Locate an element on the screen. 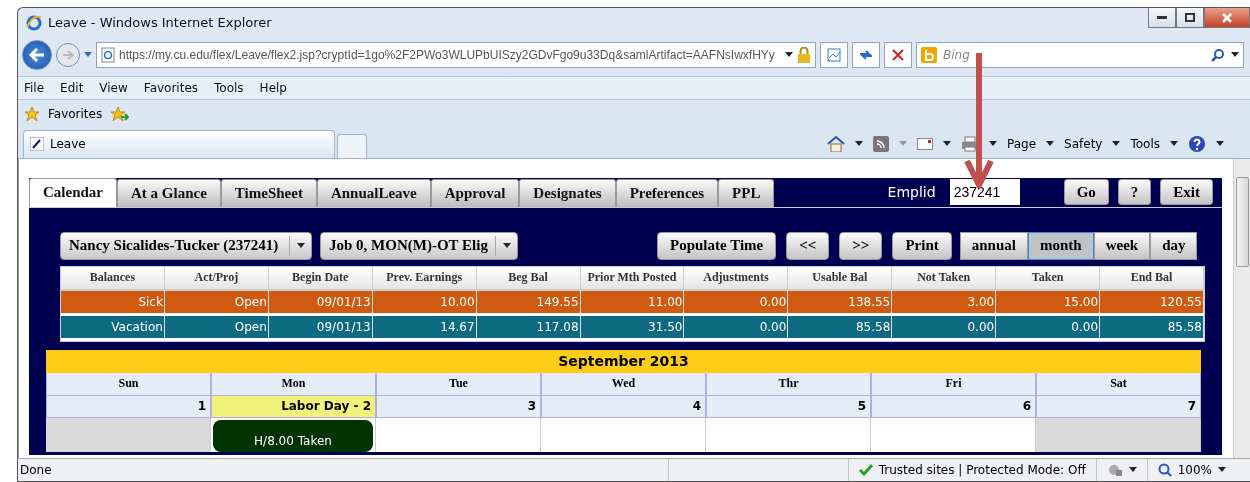 This screenshot has height=482, width=1250. refresh-button is located at coordinates (866, 54).